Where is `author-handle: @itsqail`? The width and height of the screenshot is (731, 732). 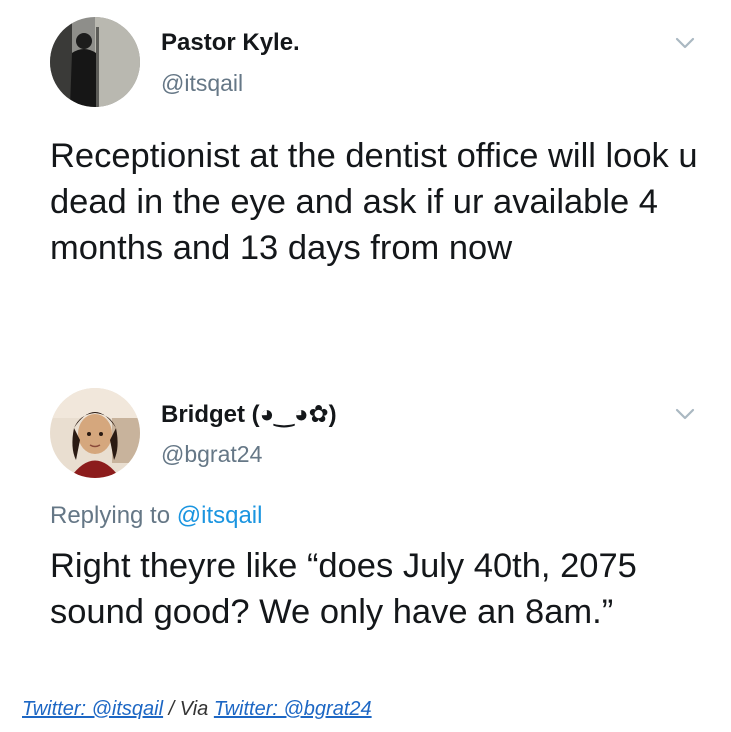
author-handle: @itsqail is located at coordinates (202, 83).